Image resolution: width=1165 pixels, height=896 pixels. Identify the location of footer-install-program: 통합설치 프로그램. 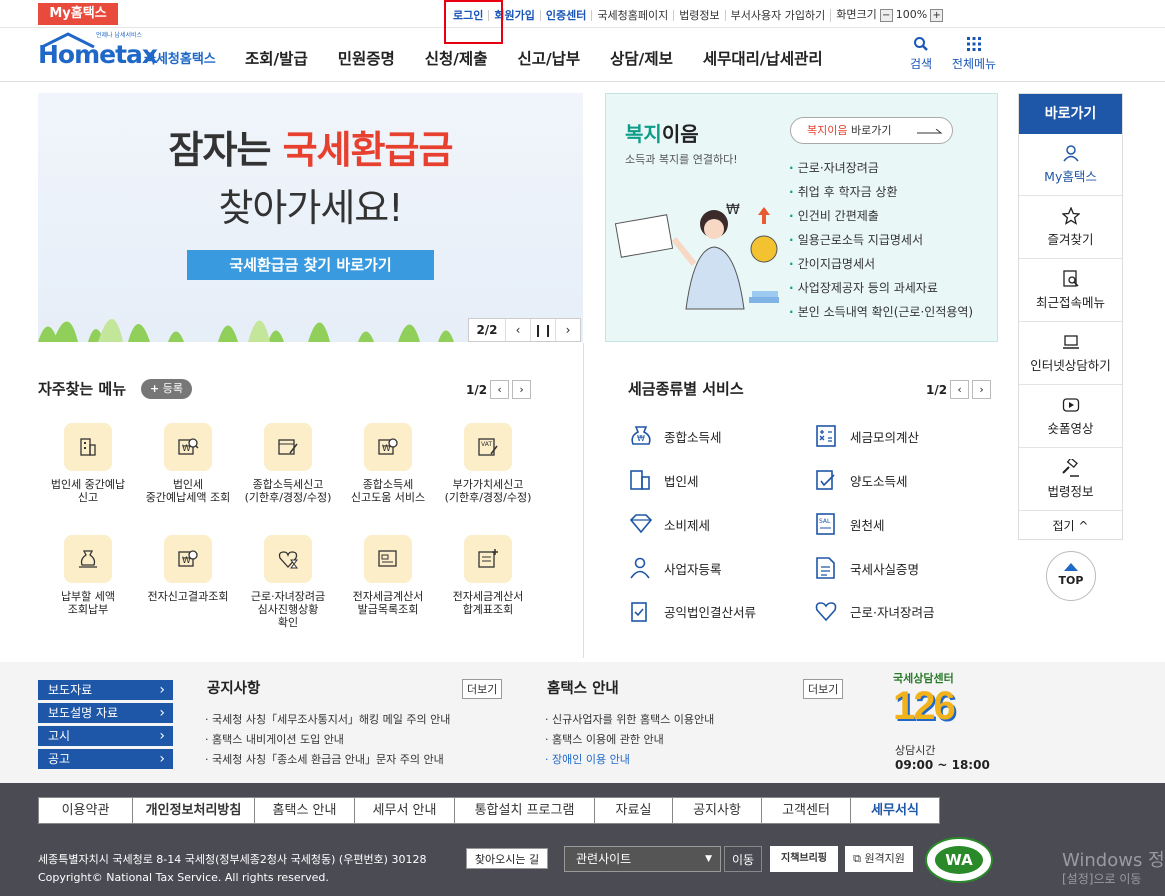
(524, 810).